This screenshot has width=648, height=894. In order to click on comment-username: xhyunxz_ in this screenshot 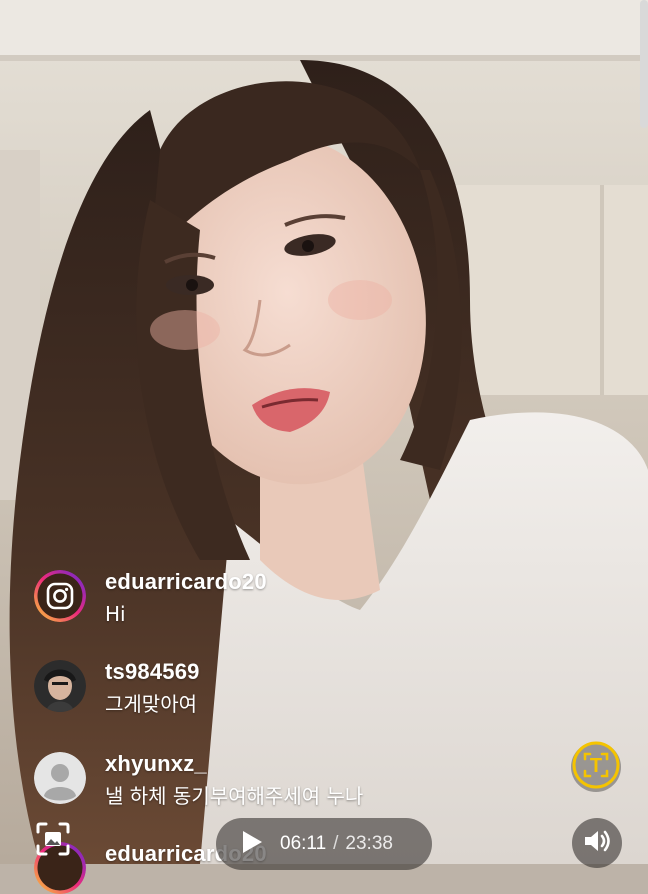, I will do `click(234, 764)`.